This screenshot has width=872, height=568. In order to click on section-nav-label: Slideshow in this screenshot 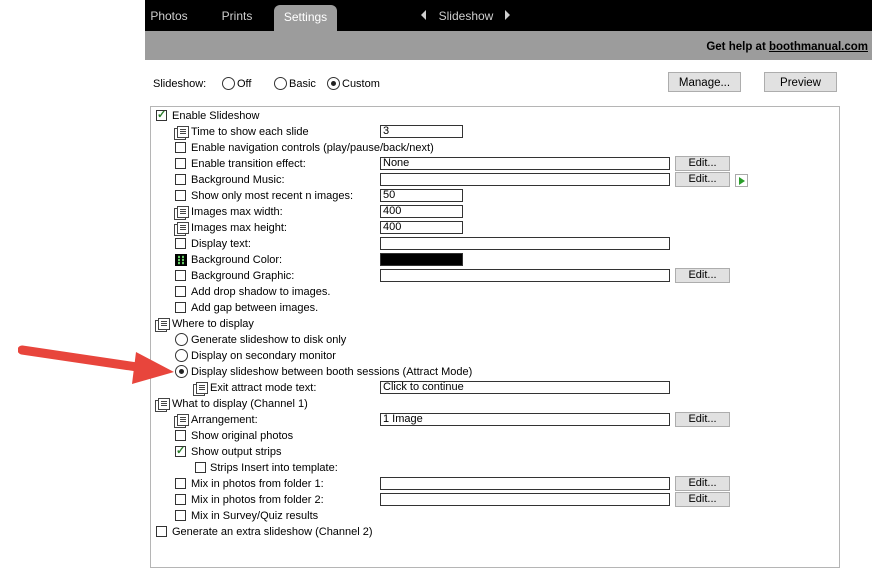, I will do `click(466, 16)`.